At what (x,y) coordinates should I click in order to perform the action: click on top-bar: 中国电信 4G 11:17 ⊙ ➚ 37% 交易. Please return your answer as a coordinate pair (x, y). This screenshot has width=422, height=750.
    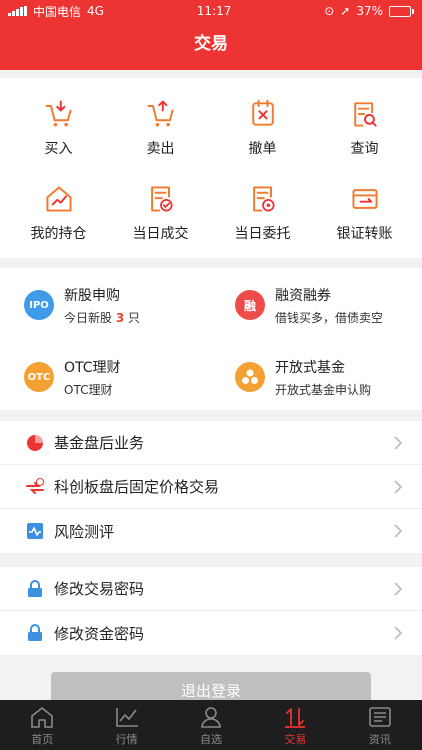
    Looking at the image, I should click on (211, 35).